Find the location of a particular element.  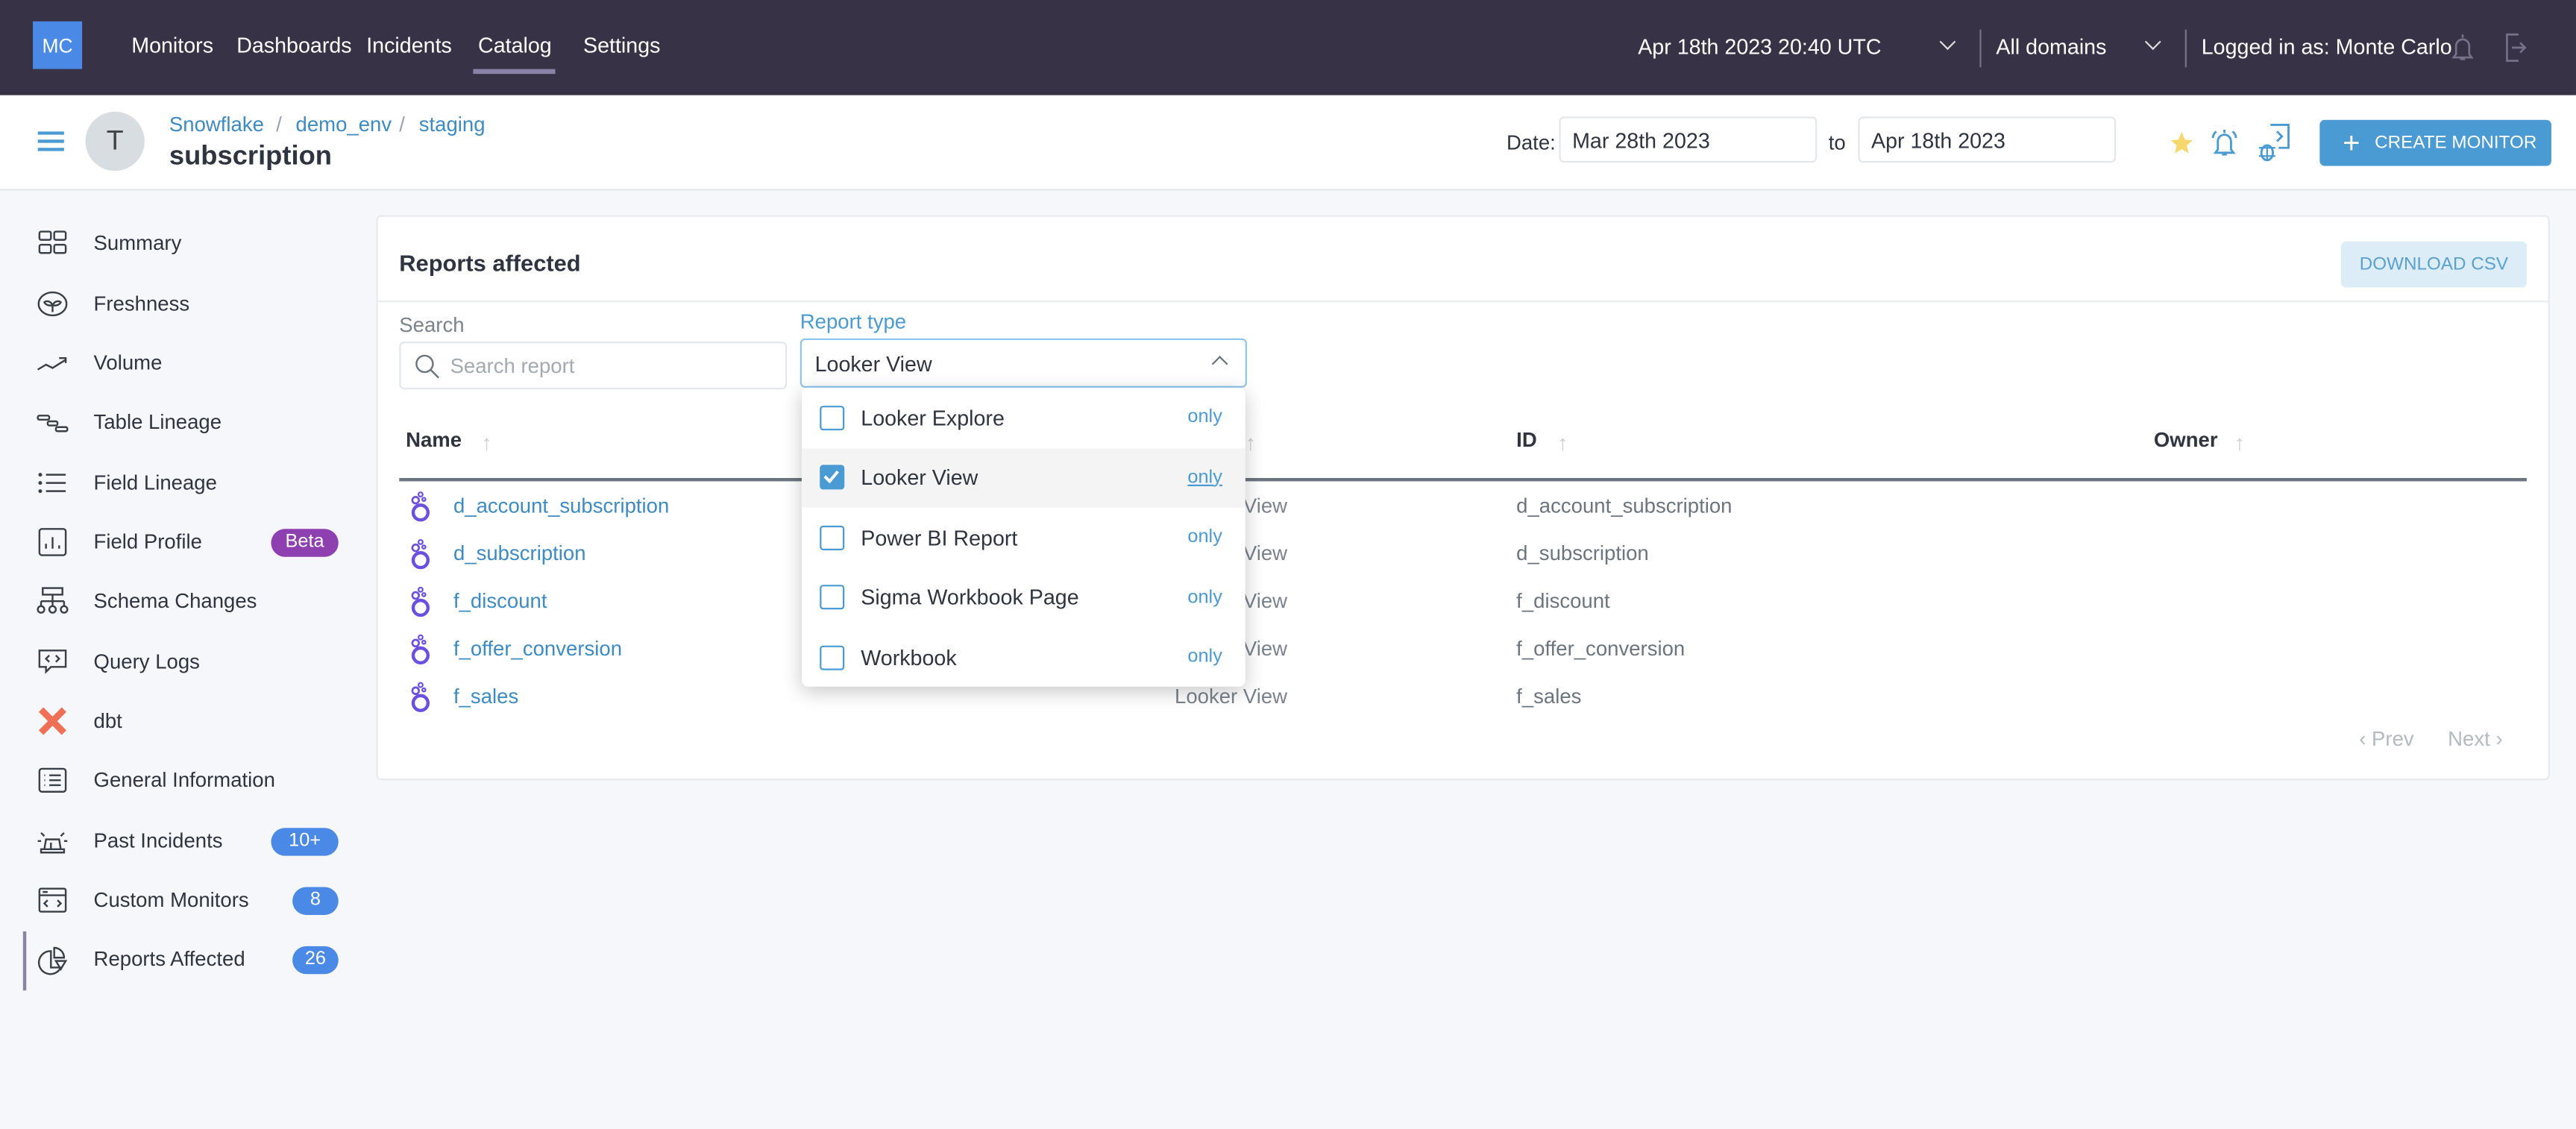

report-id: f_discount is located at coordinates (1563, 601).